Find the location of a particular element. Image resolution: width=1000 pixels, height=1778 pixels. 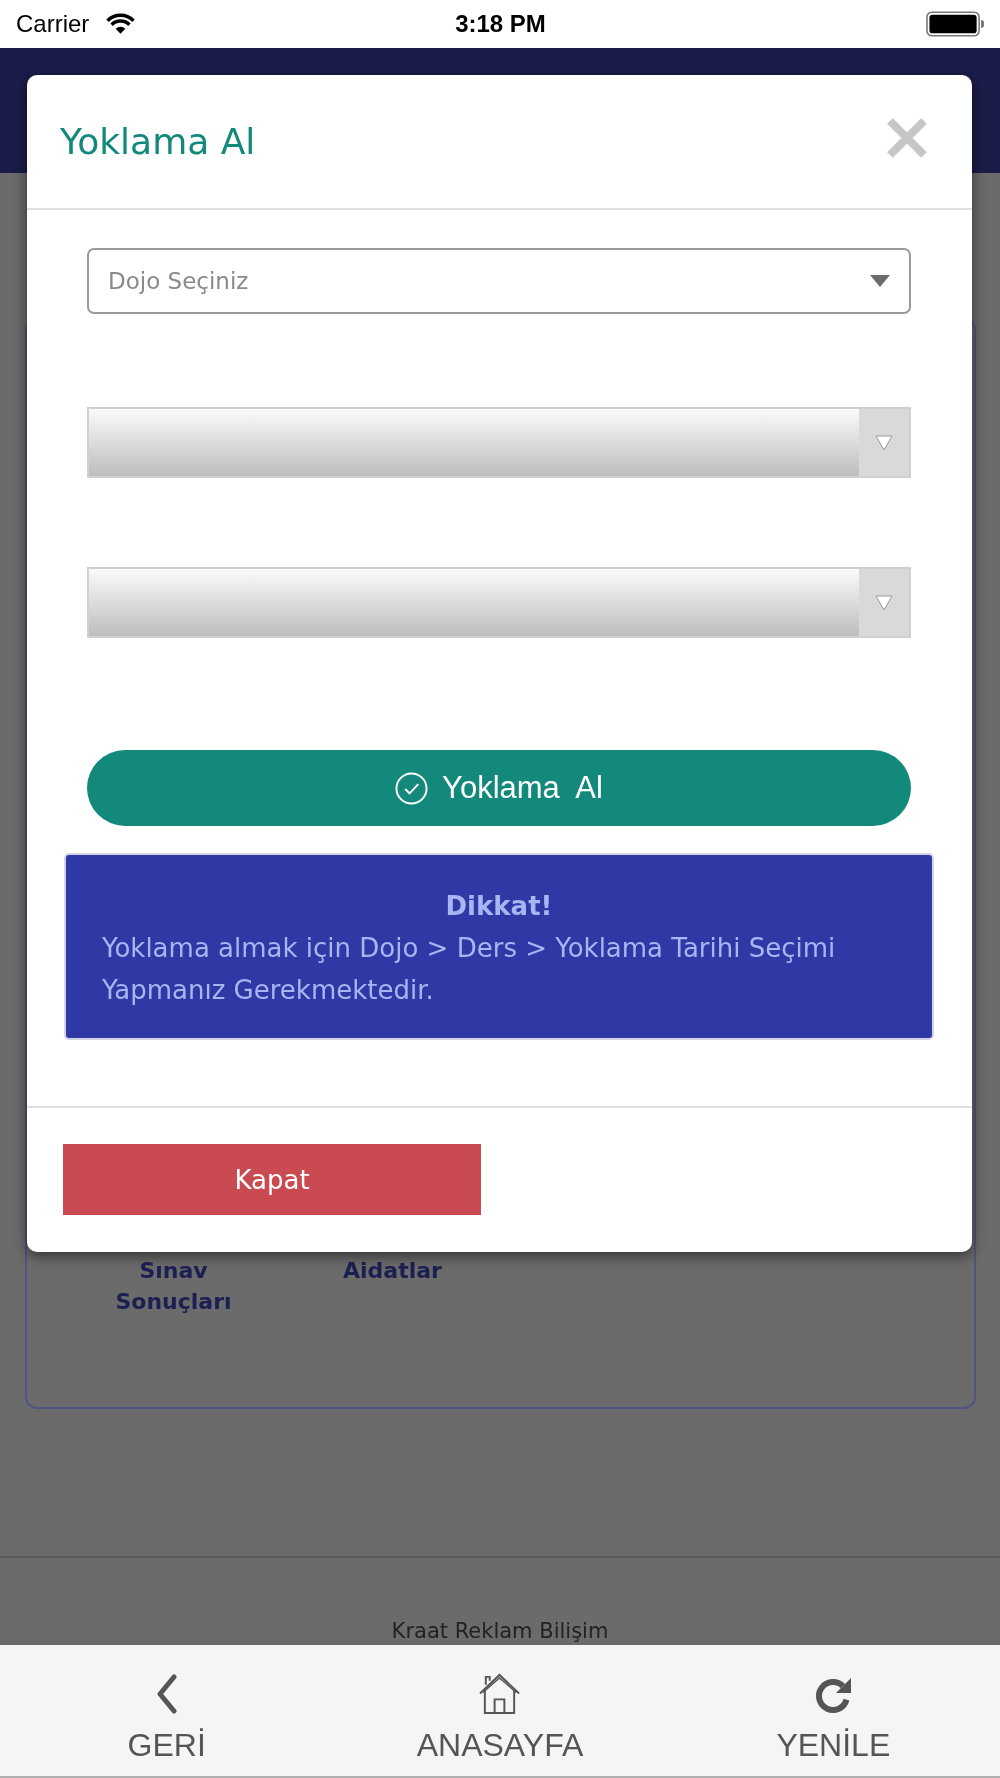

menu-tile-label: Aidatlar is located at coordinates (392, 1270).